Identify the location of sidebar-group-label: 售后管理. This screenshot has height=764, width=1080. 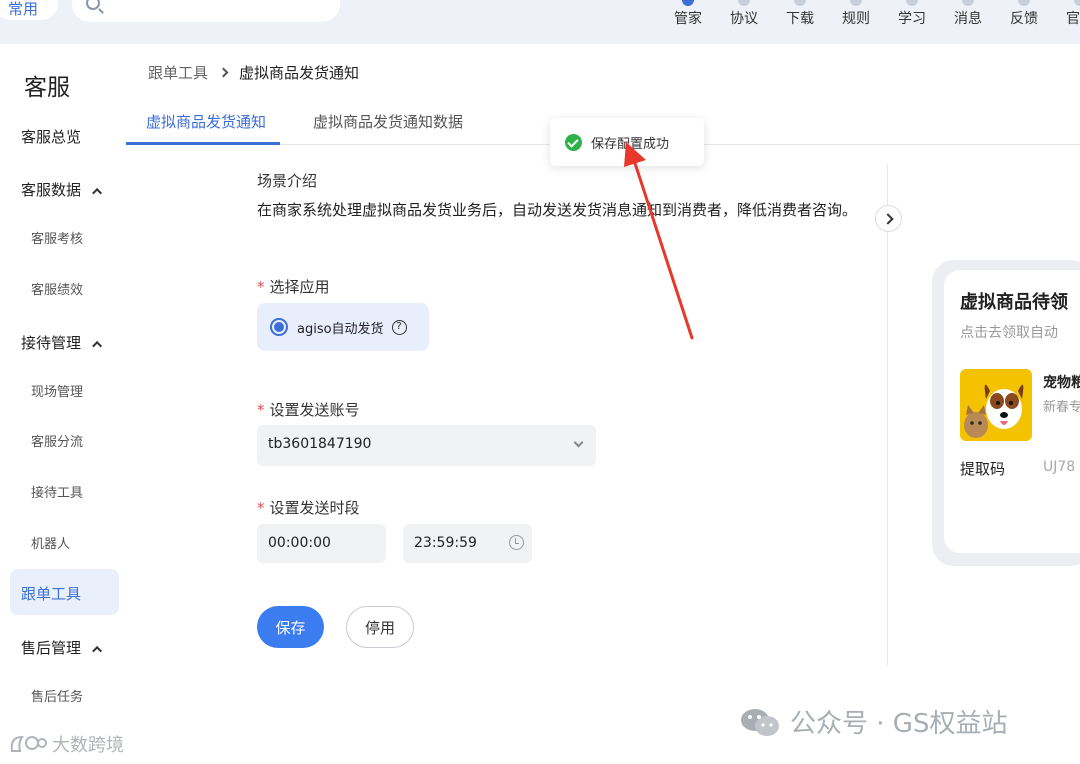
(51, 648).